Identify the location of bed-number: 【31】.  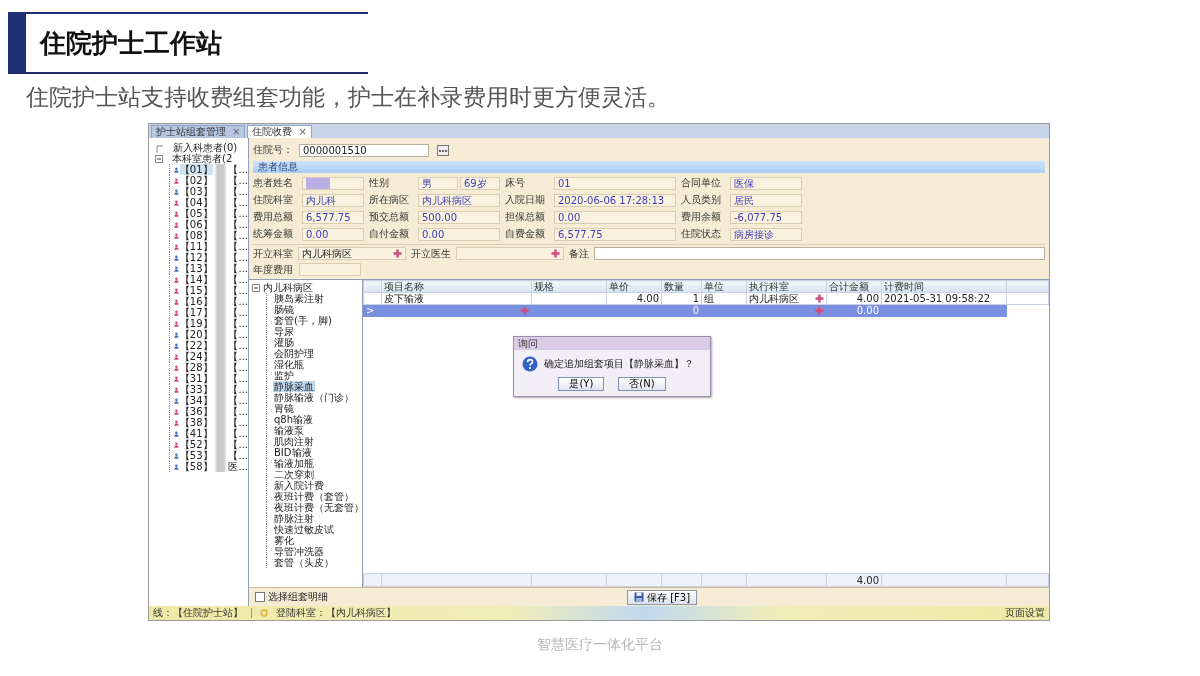
(196, 378).